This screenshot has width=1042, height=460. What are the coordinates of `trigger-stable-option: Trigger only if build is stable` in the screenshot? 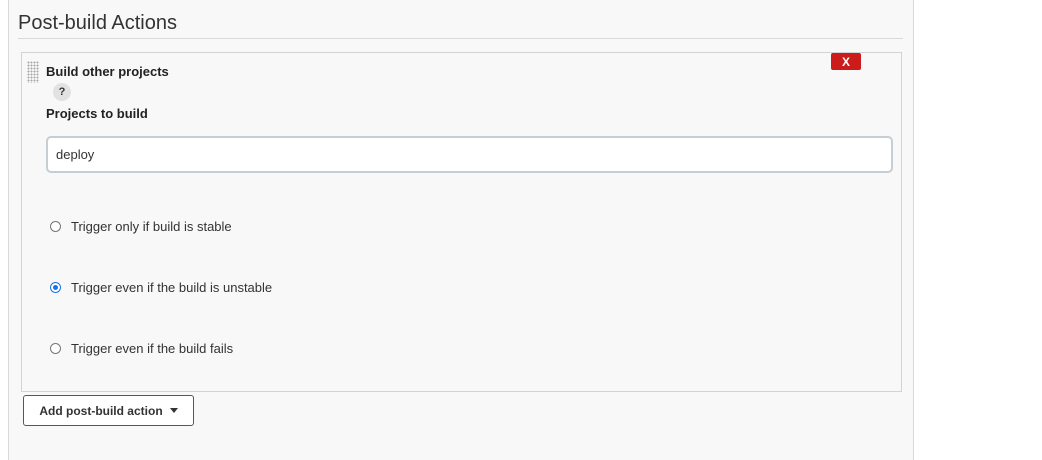 It's located at (141, 226).